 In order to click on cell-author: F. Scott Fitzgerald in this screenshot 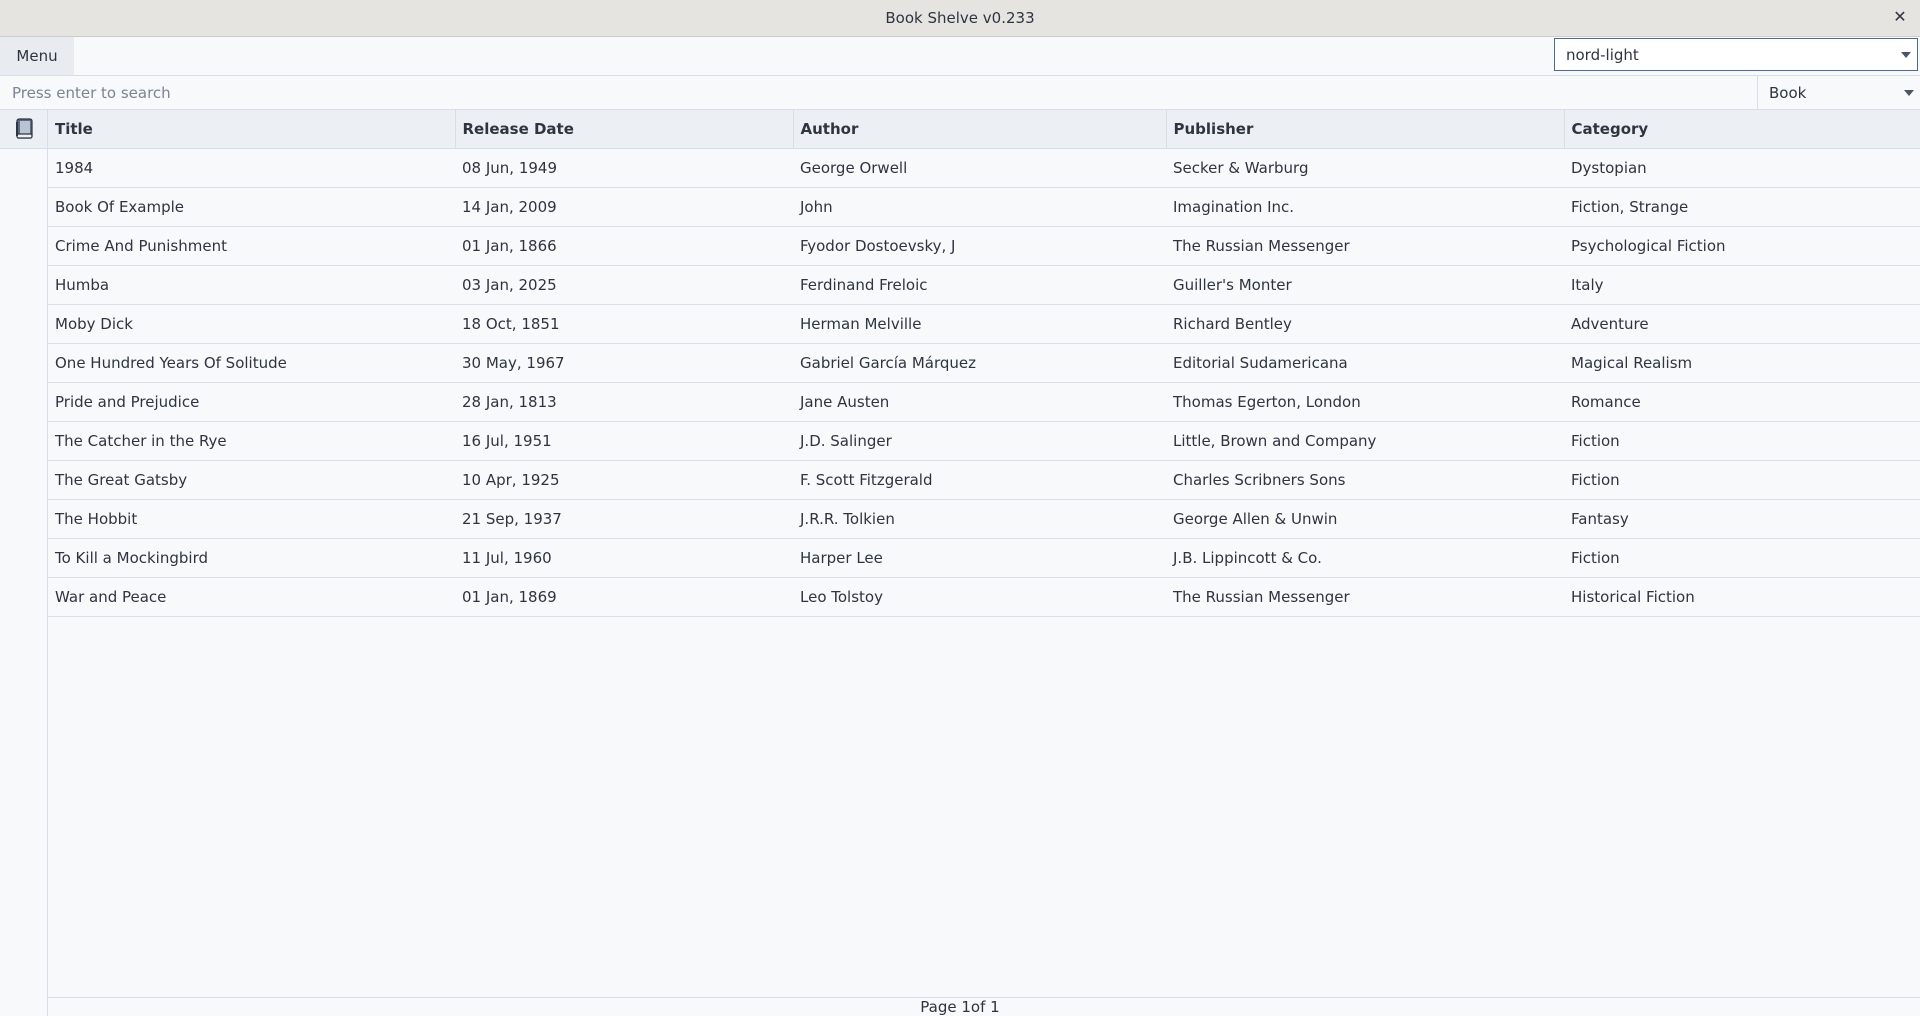, I will do `click(979, 480)`.